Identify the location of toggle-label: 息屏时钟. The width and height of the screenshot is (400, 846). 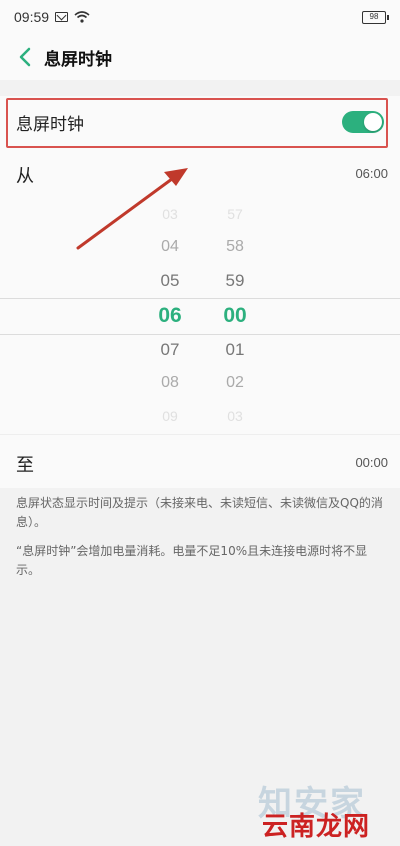
(50, 125).